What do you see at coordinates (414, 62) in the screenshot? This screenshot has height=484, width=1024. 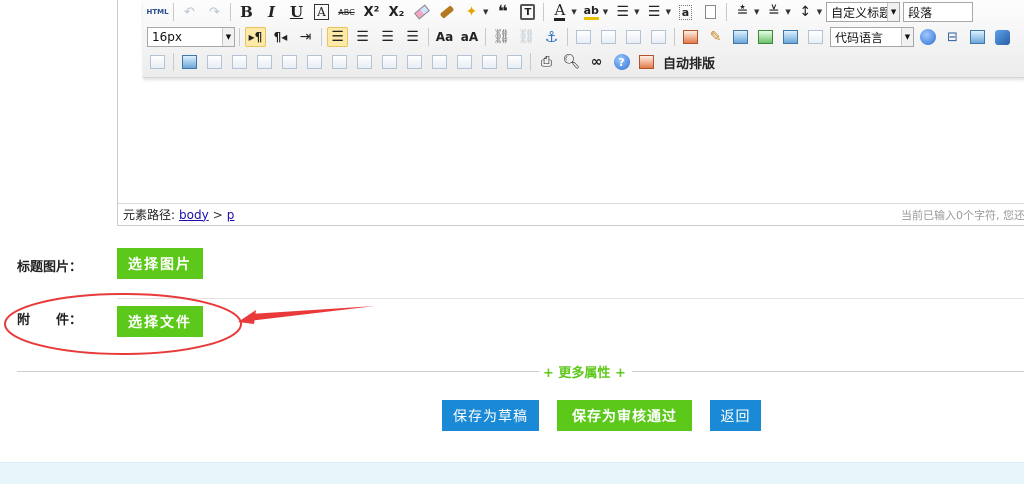 I see `mergedown-button` at bounding box center [414, 62].